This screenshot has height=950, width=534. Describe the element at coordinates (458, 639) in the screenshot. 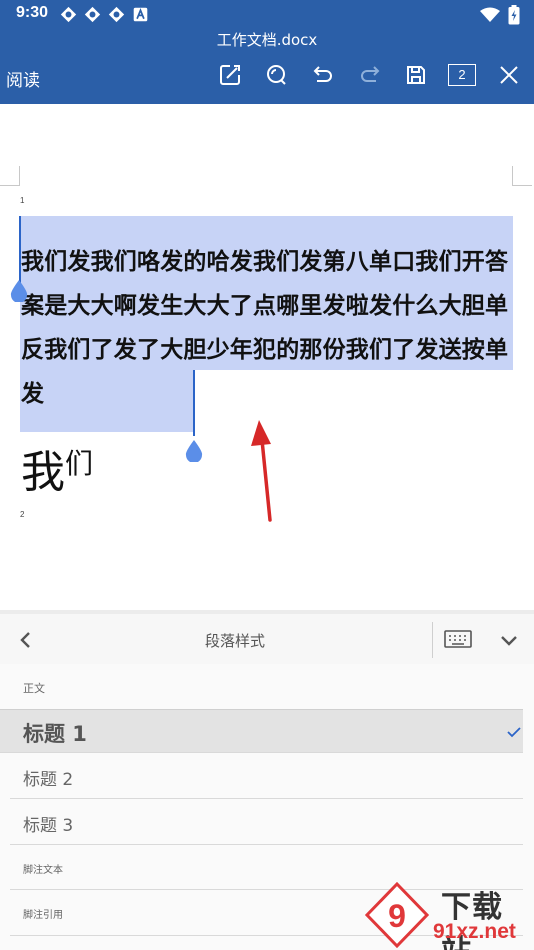

I see `keyboard-icon` at that location.